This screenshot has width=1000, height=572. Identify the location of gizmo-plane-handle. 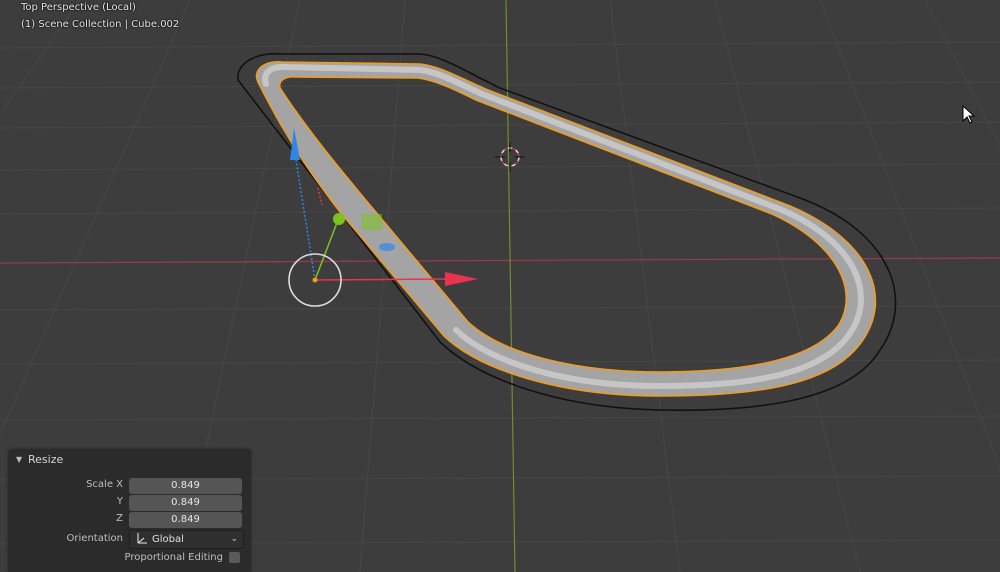
(372, 222).